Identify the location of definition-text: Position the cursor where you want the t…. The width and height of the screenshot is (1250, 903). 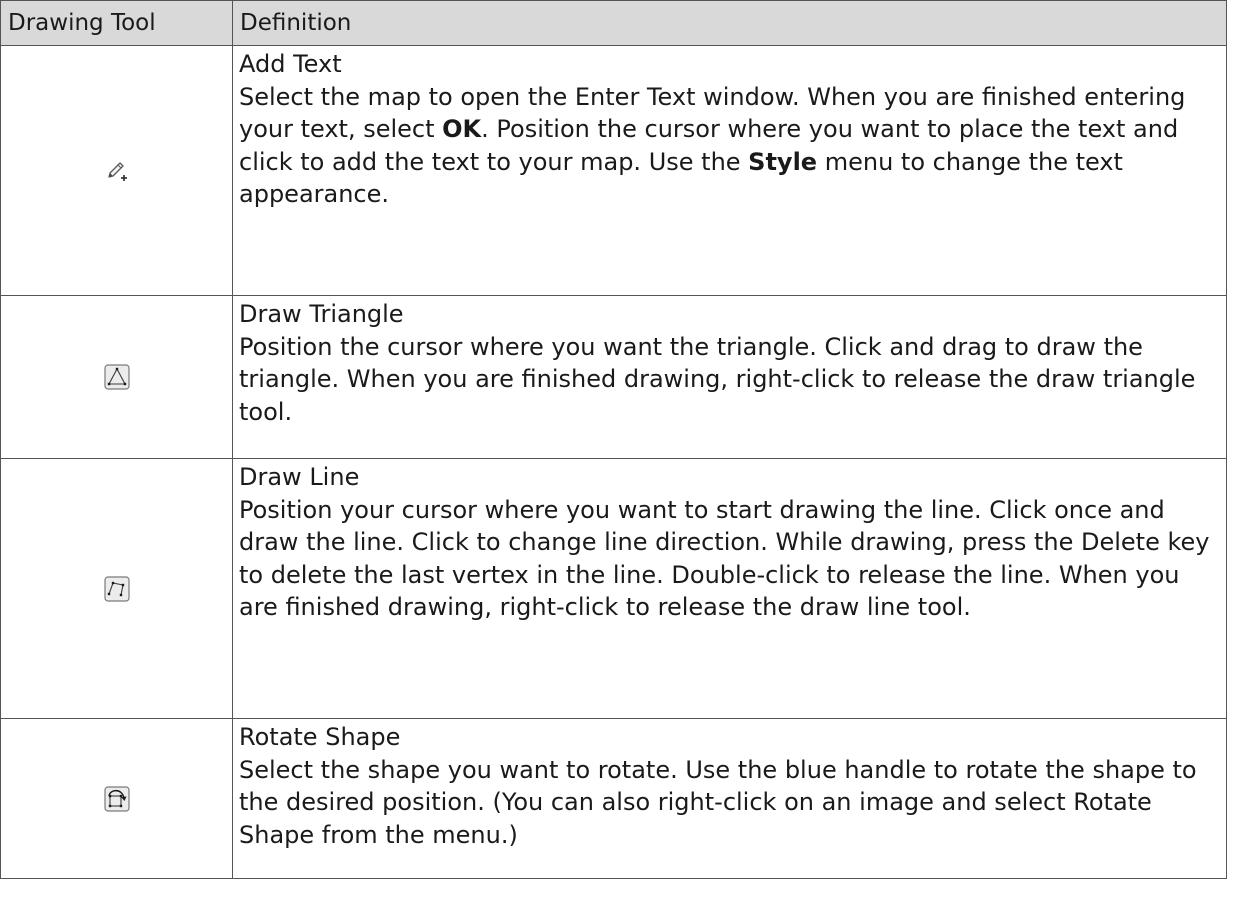
(717, 379).